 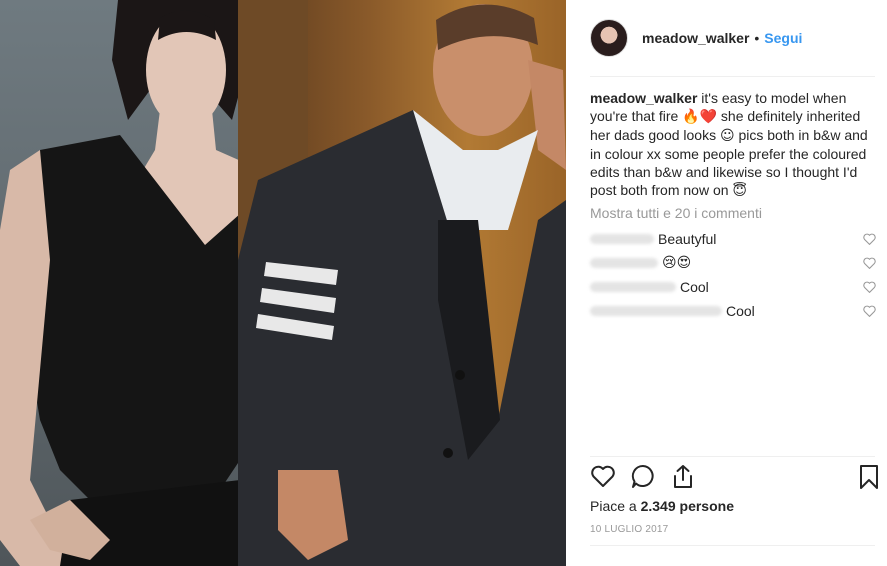 What do you see at coordinates (643, 98) in the screenshot?
I see `caption-username: meadow_walker` at bounding box center [643, 98].